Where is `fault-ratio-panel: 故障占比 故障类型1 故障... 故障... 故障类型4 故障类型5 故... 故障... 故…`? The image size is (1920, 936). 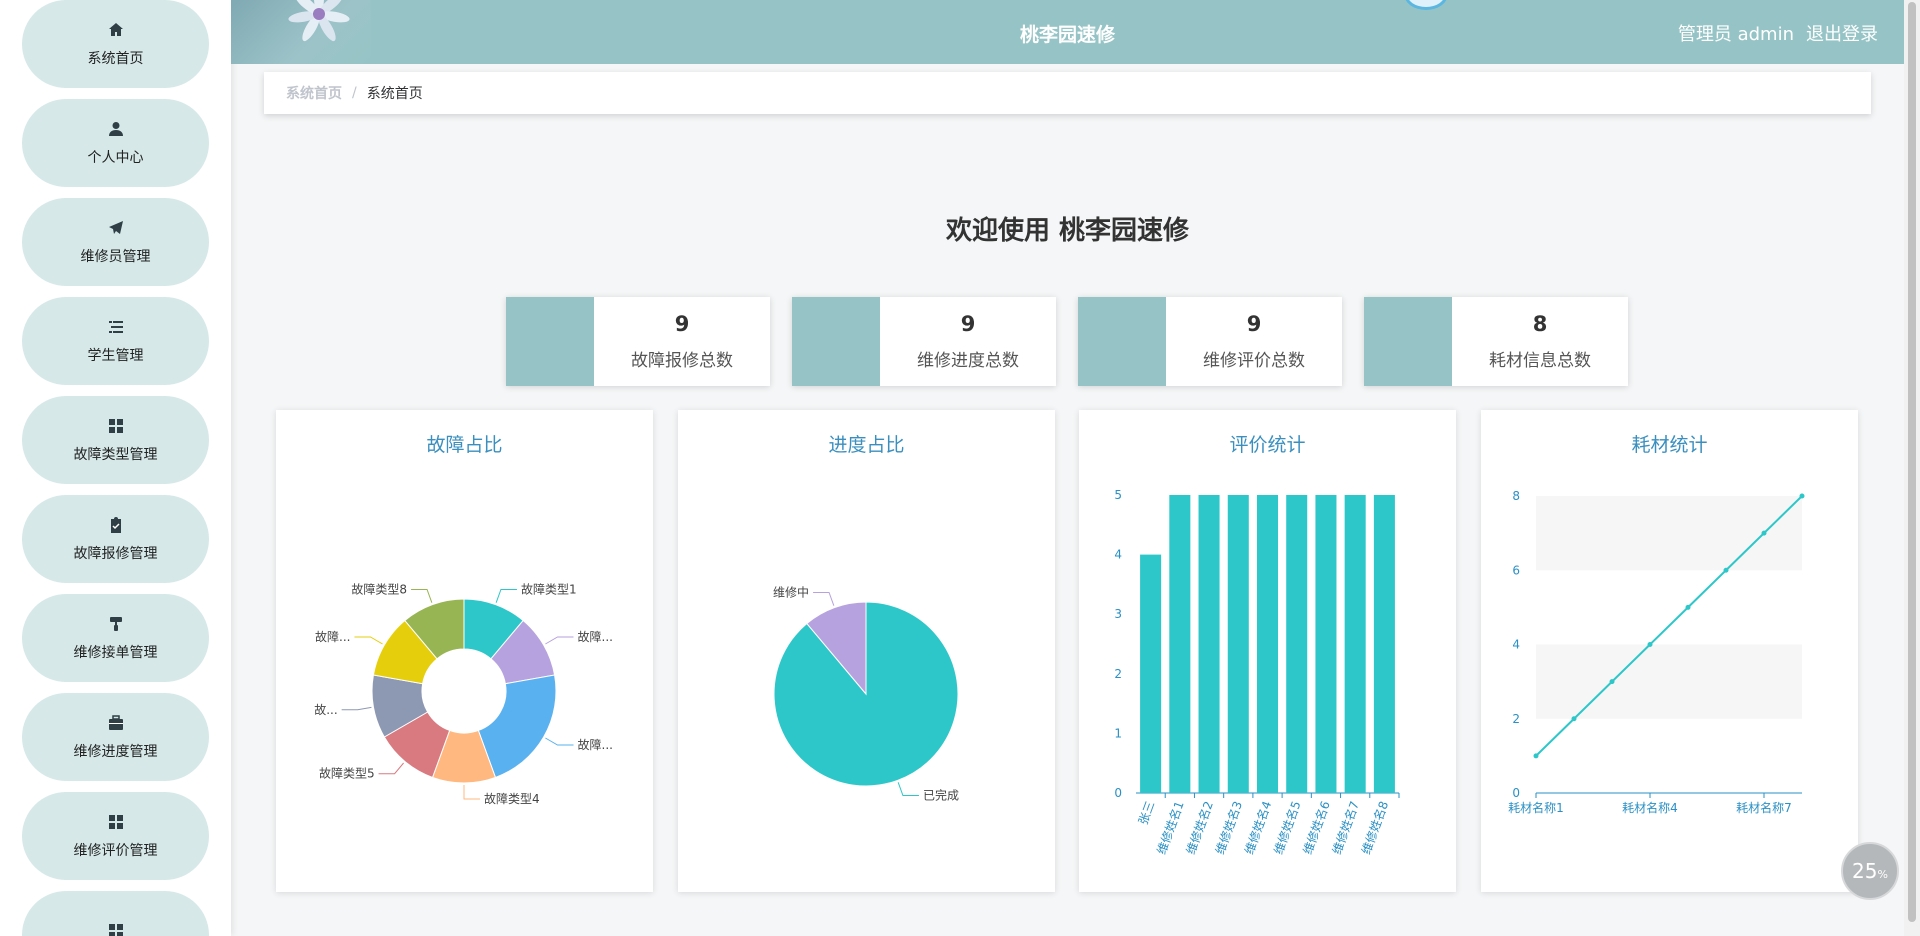 fault-ratio-panel: 故障占比 故障类型1 故障... 故障... 故障类型4 故障类型5 故... 故障... 故… is located at coordinates (464, 651).